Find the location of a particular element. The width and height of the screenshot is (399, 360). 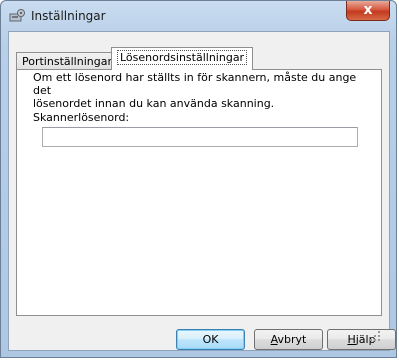

password-input is located at coordinates (200, 137).